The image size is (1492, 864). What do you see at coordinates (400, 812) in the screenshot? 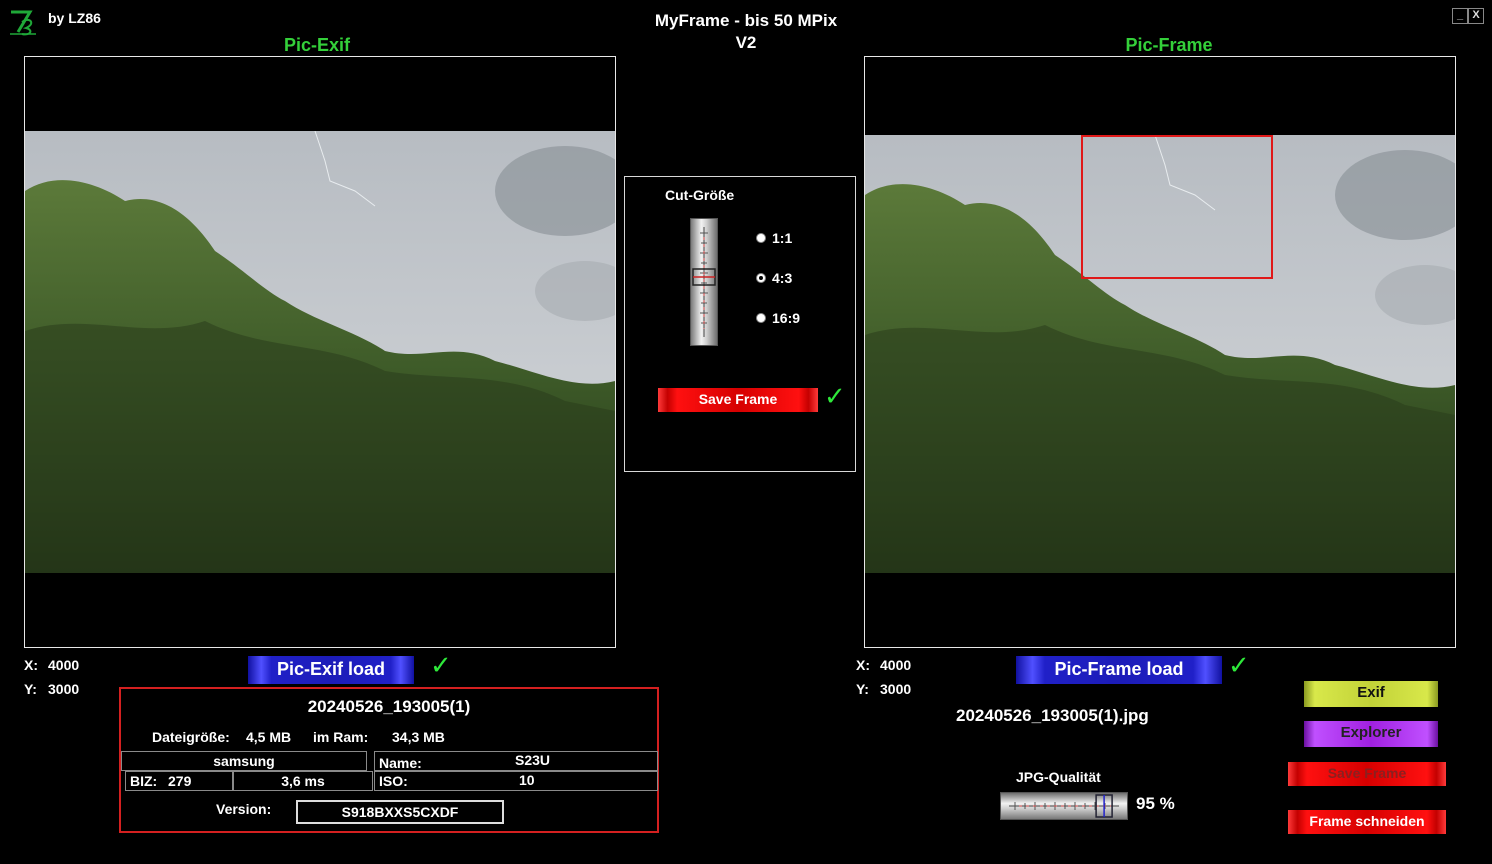
I see `info-version-value: S918BXXS5CXDF` at bounding box center [400, 812].